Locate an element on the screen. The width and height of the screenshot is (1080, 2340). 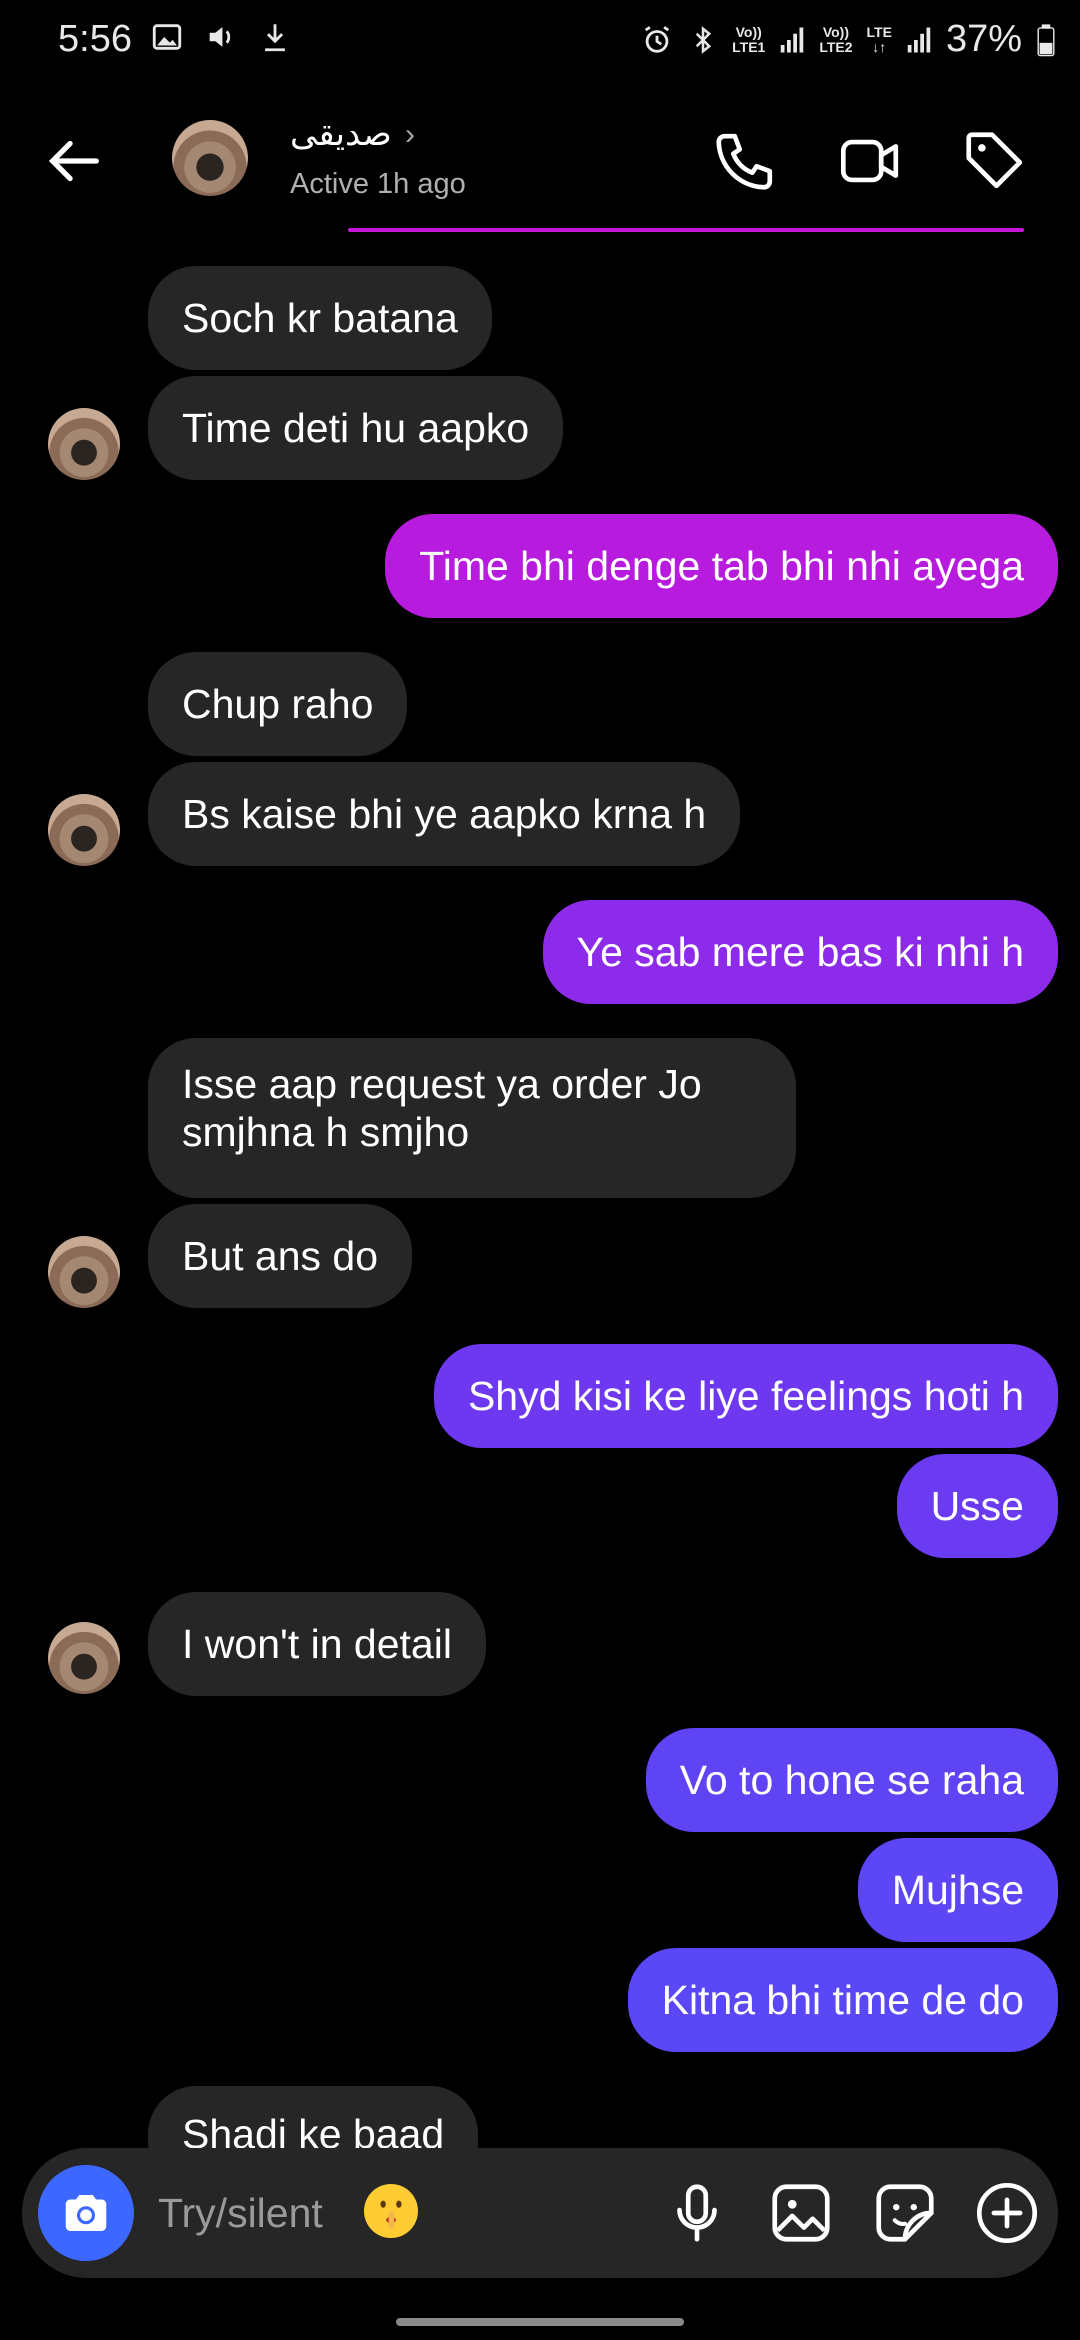
message-received: Chup raho is located at coordinates (278, 704).